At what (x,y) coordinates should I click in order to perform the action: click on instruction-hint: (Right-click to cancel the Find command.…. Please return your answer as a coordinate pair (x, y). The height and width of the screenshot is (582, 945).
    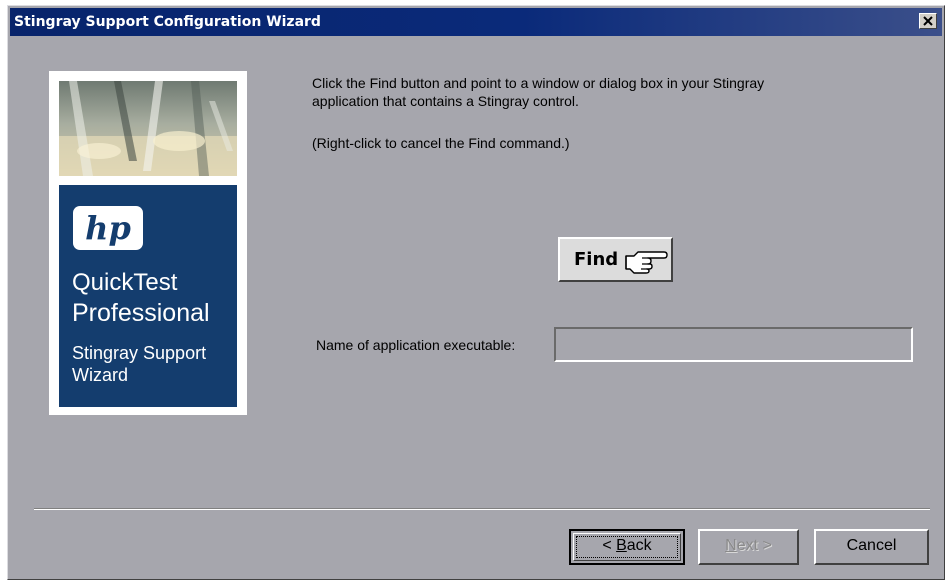
    Looking at the image, I should click on (441, 143).